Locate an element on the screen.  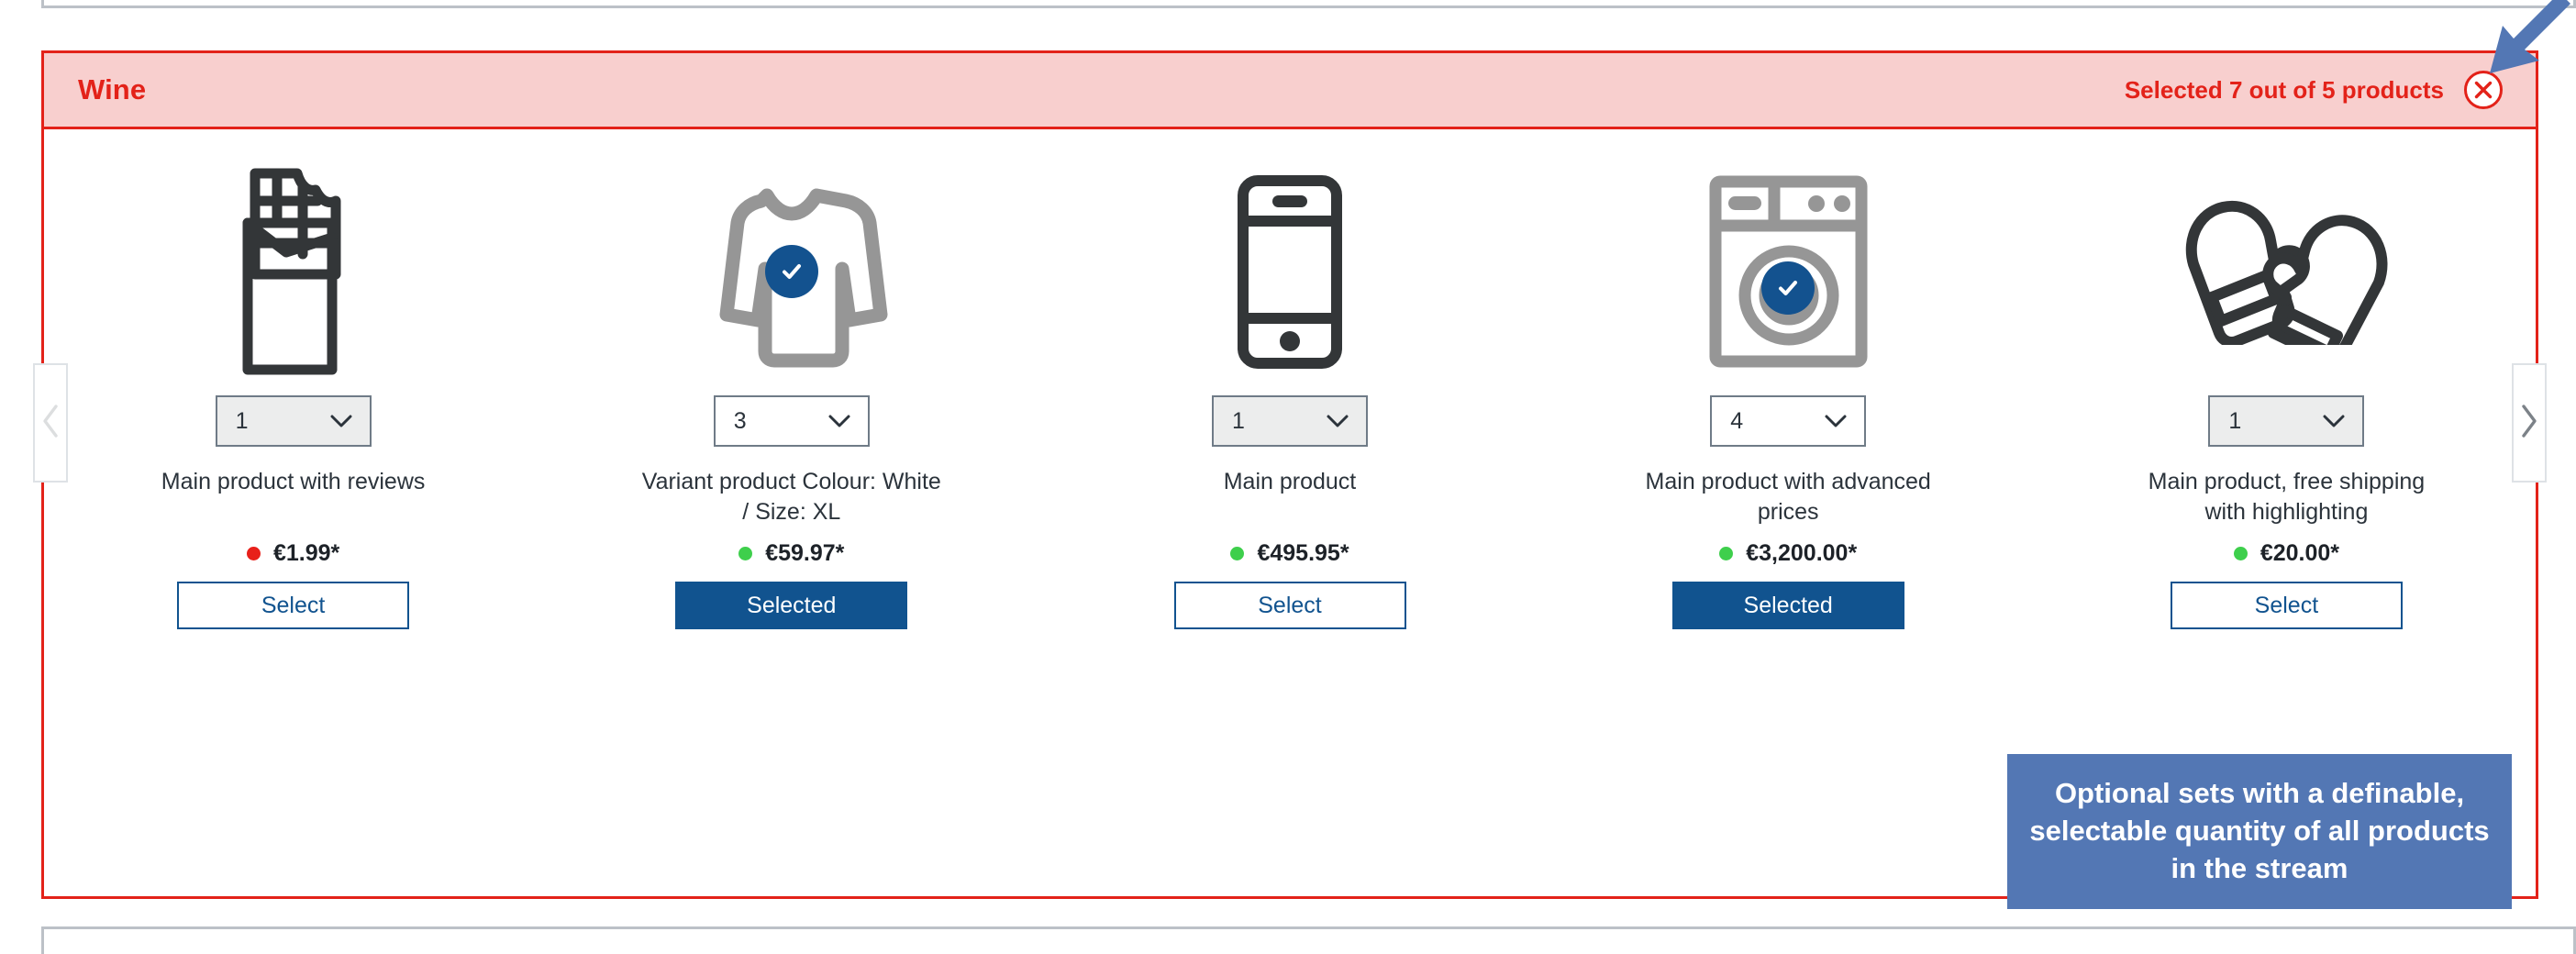
product-price: €20.00* is located at coordinates (2300, 553).